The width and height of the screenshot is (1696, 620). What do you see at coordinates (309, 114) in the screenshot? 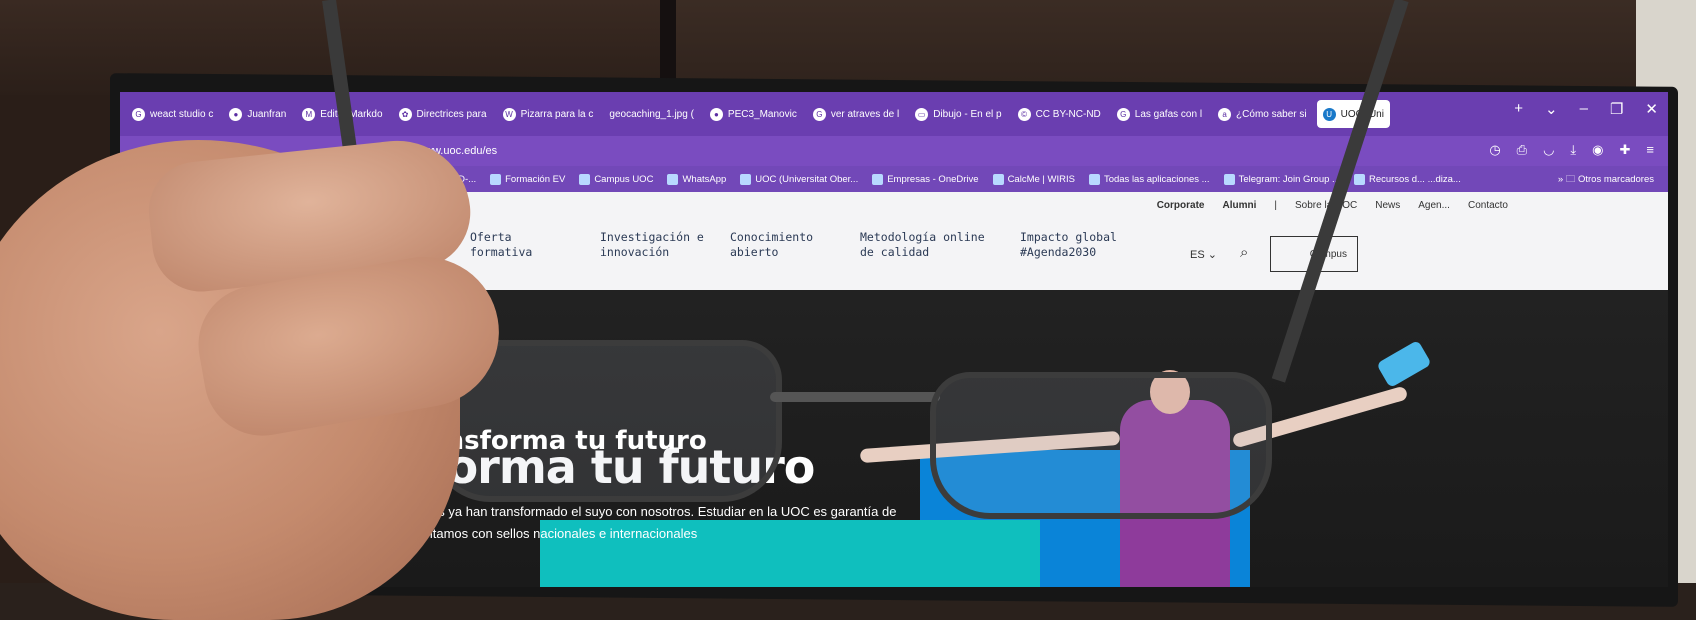
I see `markdown-icon: M` at bounding box center [309, 114].